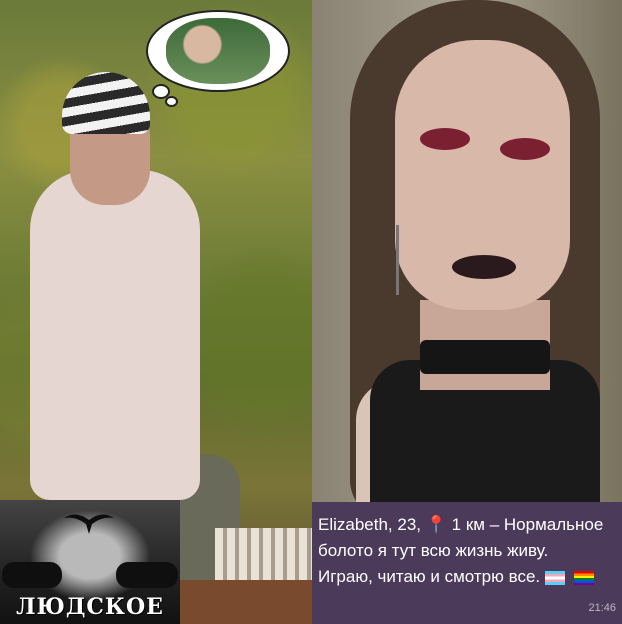 This screenshot has width=622, height=624. Describe the element at coordinates (445, 139) in the screenshot. I see `left-eye-makeup` at that location.